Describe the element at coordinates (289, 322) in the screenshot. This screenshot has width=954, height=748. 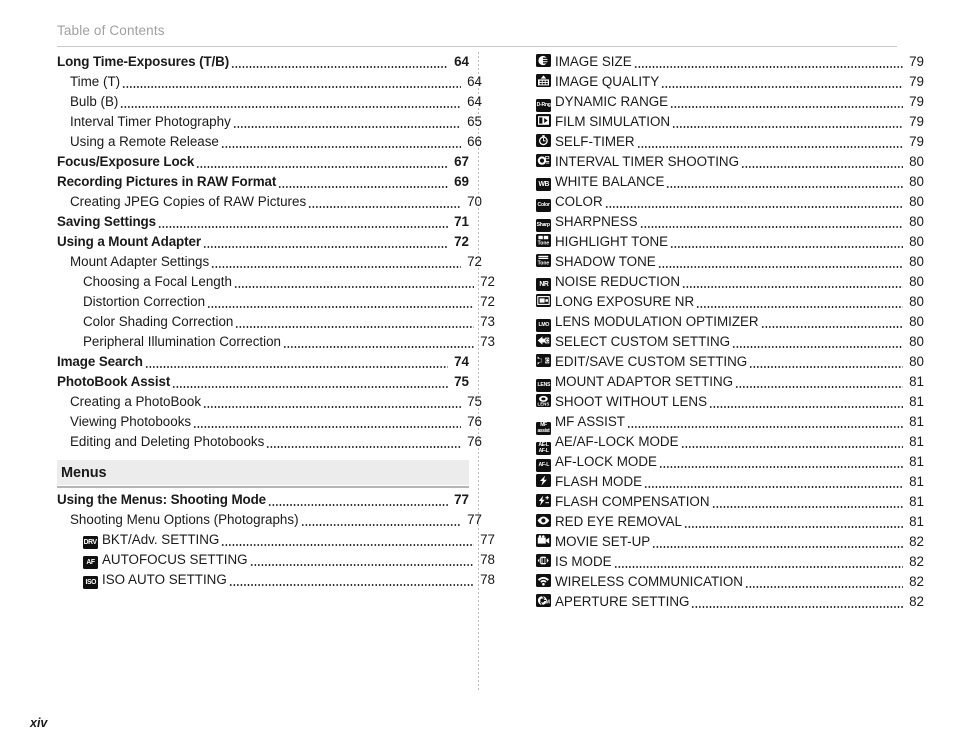
I see `toc-entry: Color Shading Correction 73` at that location.